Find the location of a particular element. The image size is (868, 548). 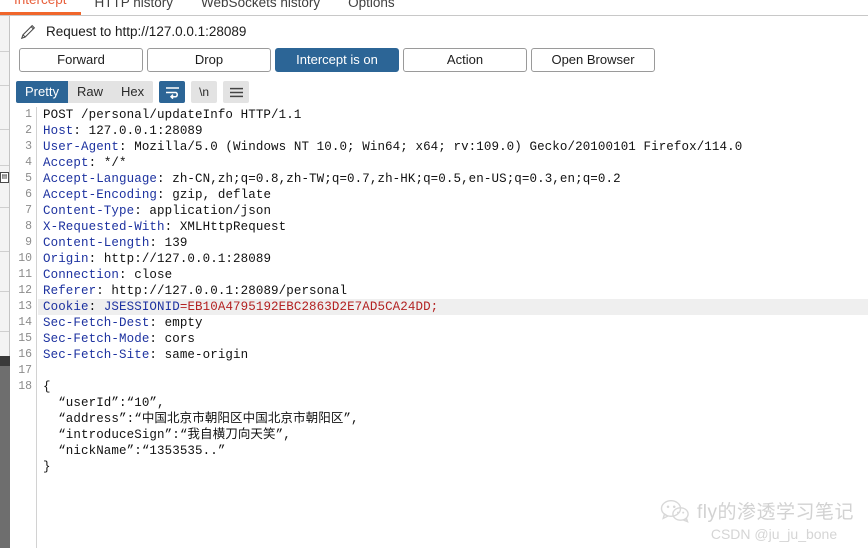

header-name: Sec-Fetch-Dest is located at coordinates (96, 323).